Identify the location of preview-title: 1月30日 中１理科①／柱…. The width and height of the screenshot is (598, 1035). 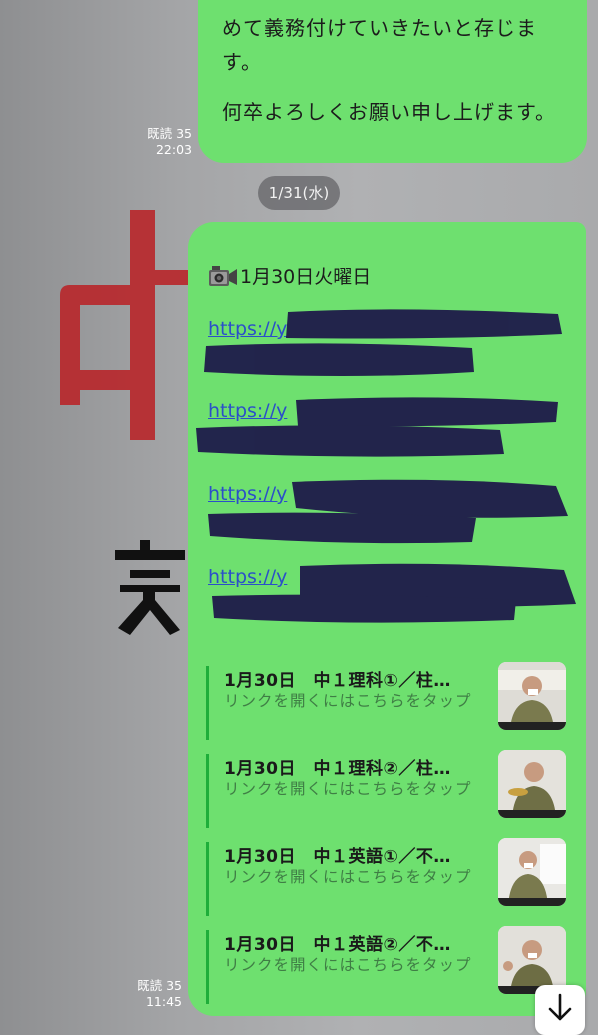
(337, 681).